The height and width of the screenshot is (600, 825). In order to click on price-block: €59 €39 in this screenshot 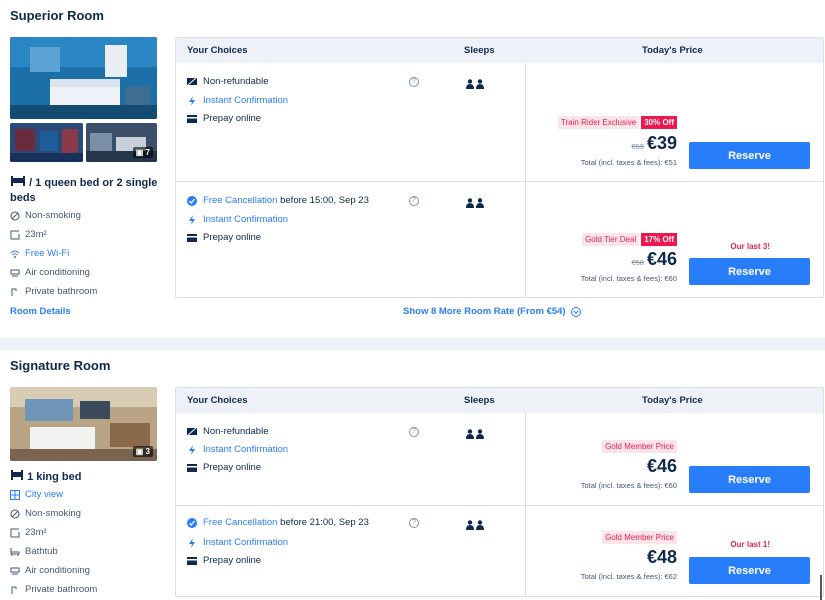, I will do `click(654, 143)`.